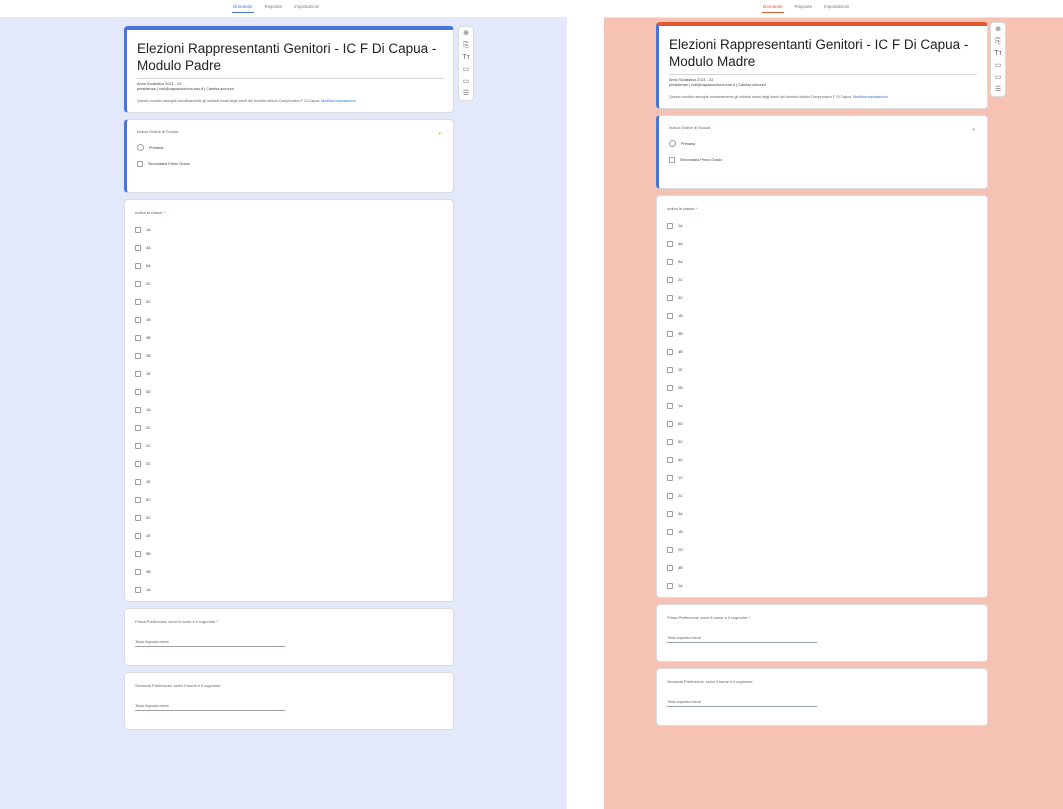 This screenshot has height=809, width=1063. Describe the element at coordinates (823, 143) in the screenshot. I see `option-row: Primaria` at that location.